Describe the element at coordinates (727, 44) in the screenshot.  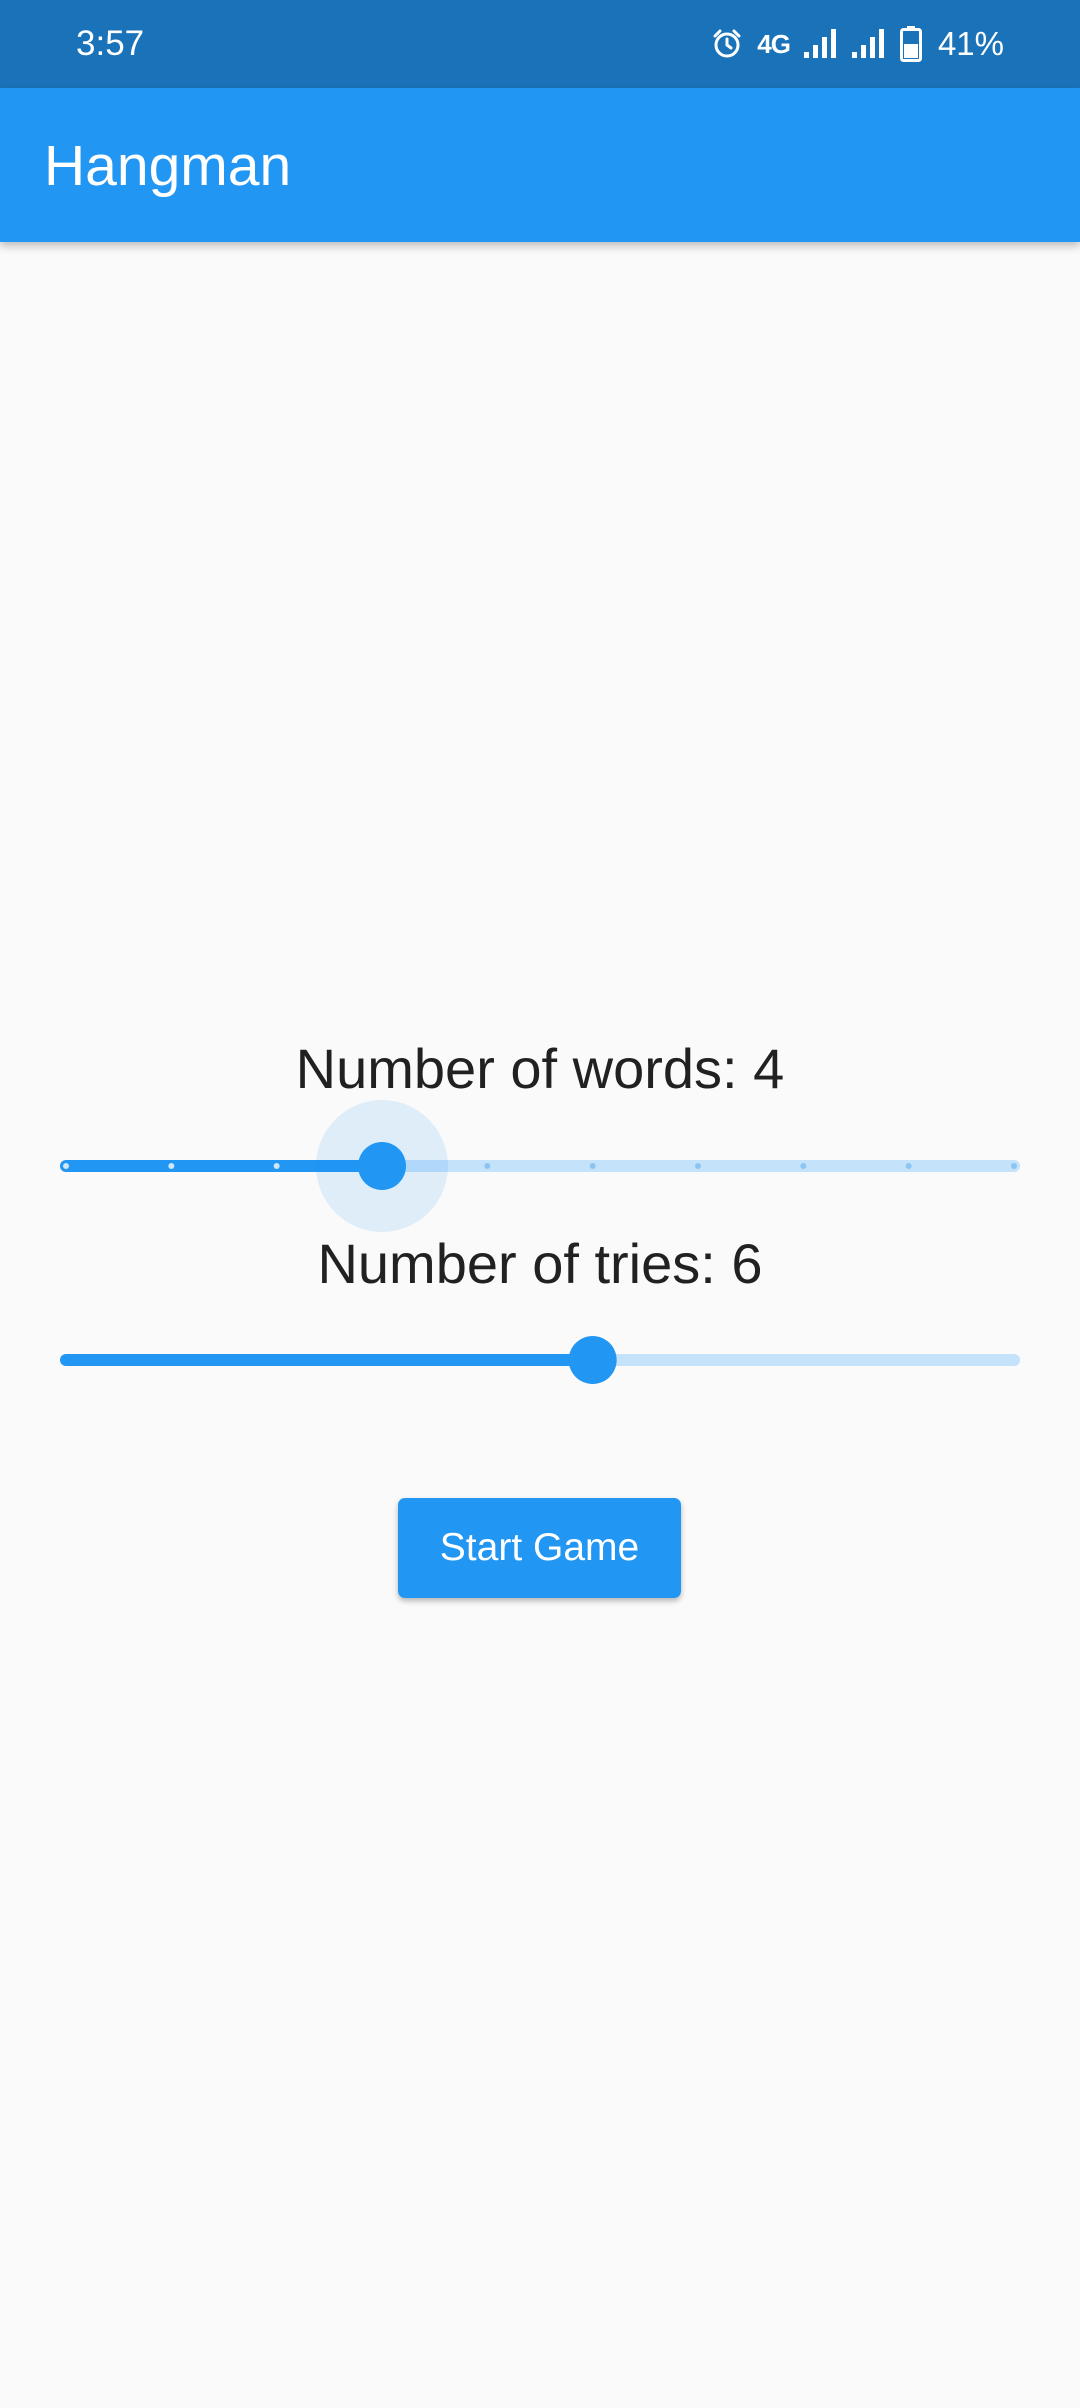
I see `alarm-icon` at that location.